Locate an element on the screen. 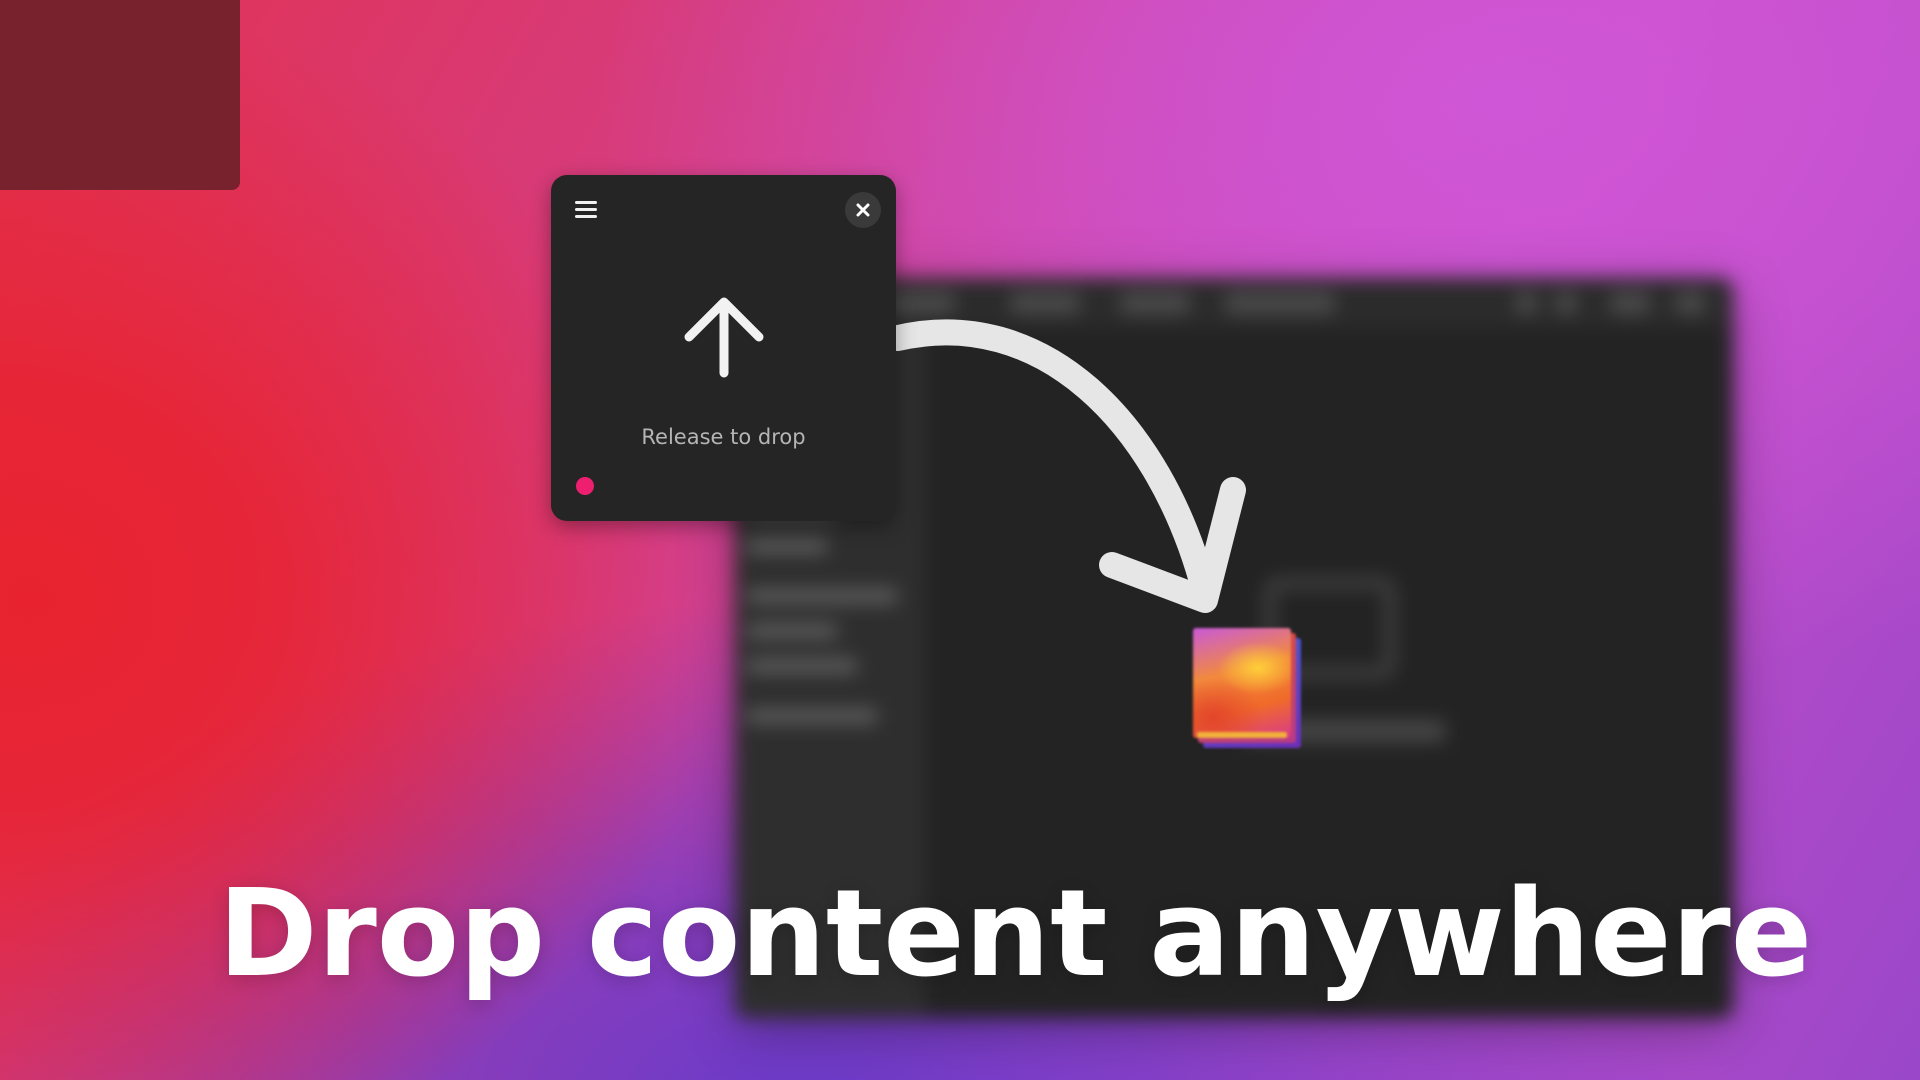 The width and height of the screenshot is (1920, 1080). blurred-window-corner is located at coordinates (120, 95).